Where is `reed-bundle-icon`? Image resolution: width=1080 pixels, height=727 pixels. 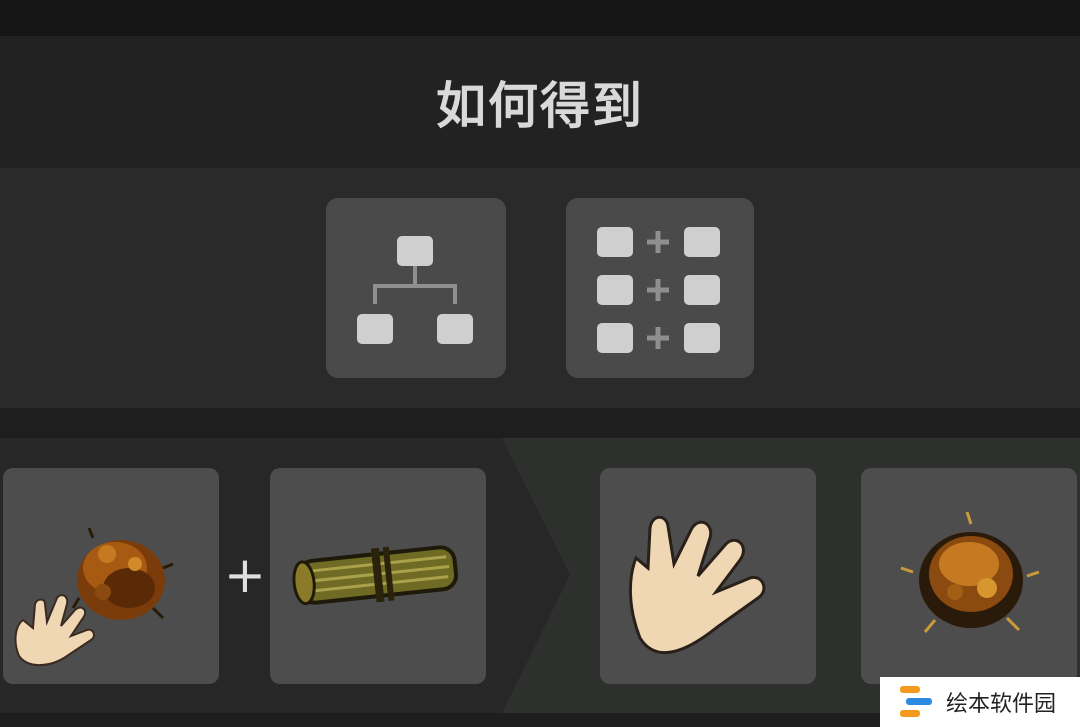
reed-bundle-icon is located at coordinates (375, 575).